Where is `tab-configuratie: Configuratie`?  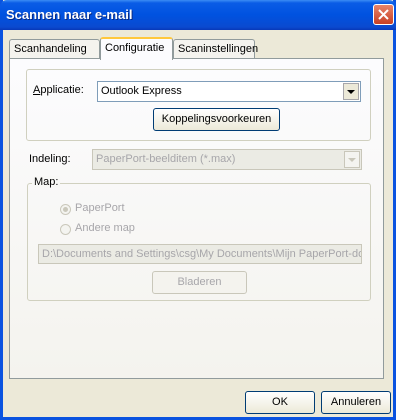
tab-configuratie: Configuratie is located at coordinates (136, 48).